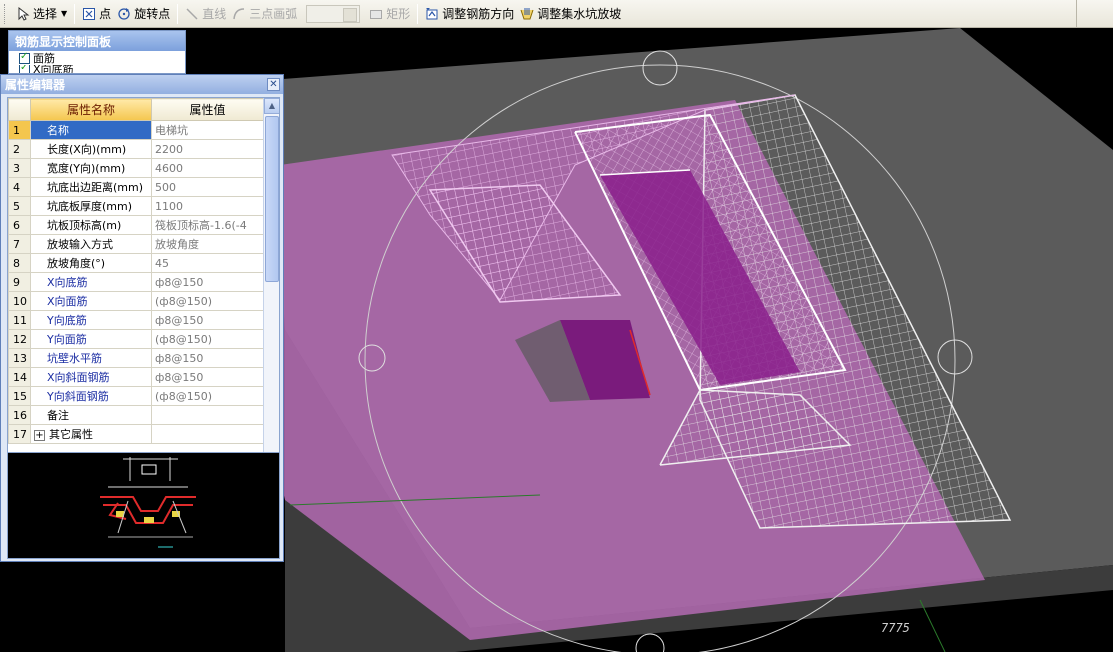 The height and width of the screenshot is (652, 1113). What do you see at coordinates (91, 282) in the screenshot?
I see `property-name-cell: X向底筋` at bounding box center [91, 282].